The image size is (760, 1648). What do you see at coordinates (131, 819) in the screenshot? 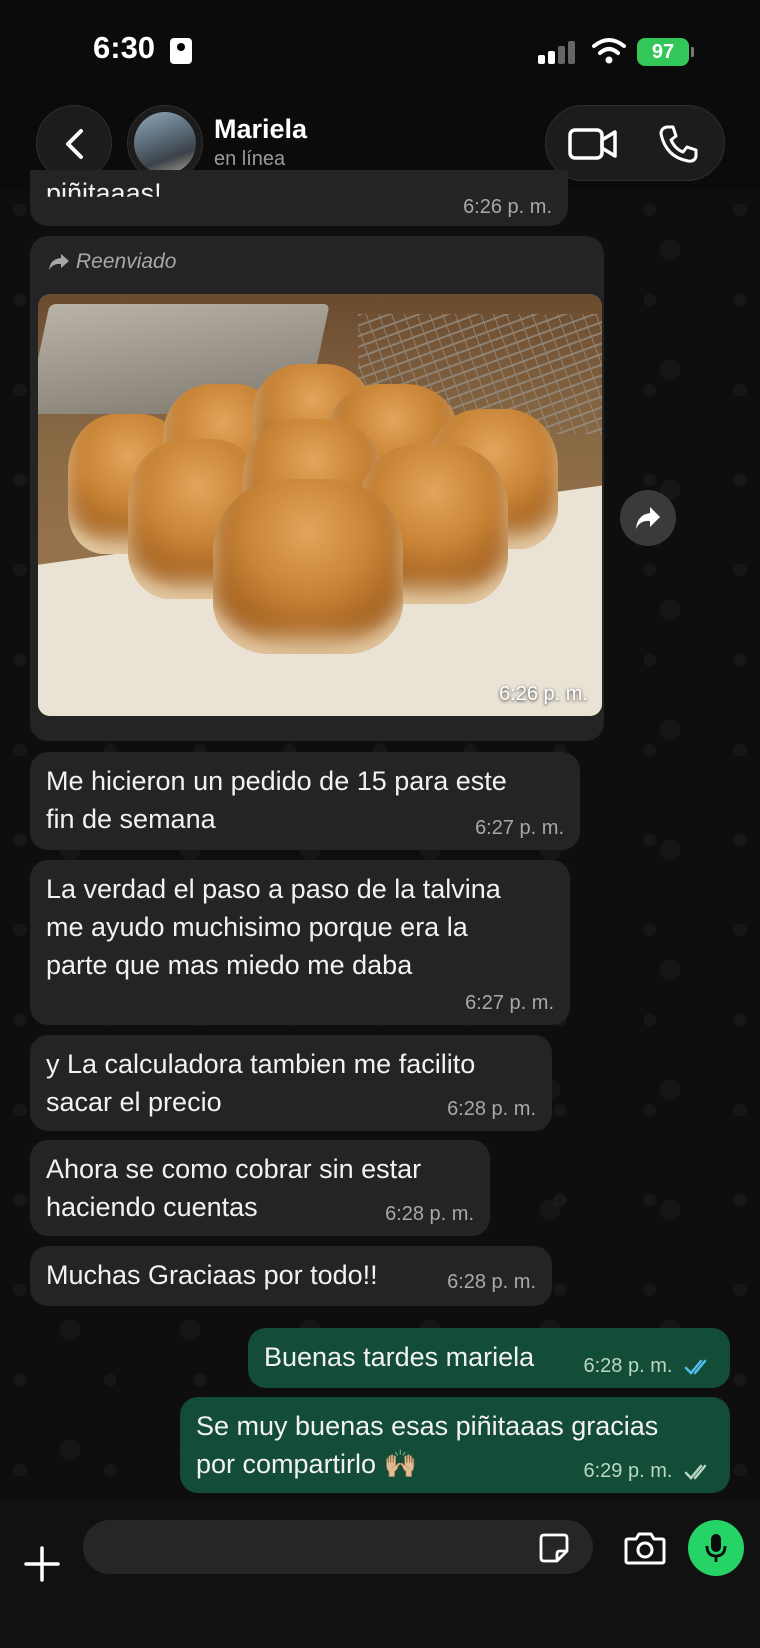
I see `message-line: fin de semana` at bounding box center [131, 819].